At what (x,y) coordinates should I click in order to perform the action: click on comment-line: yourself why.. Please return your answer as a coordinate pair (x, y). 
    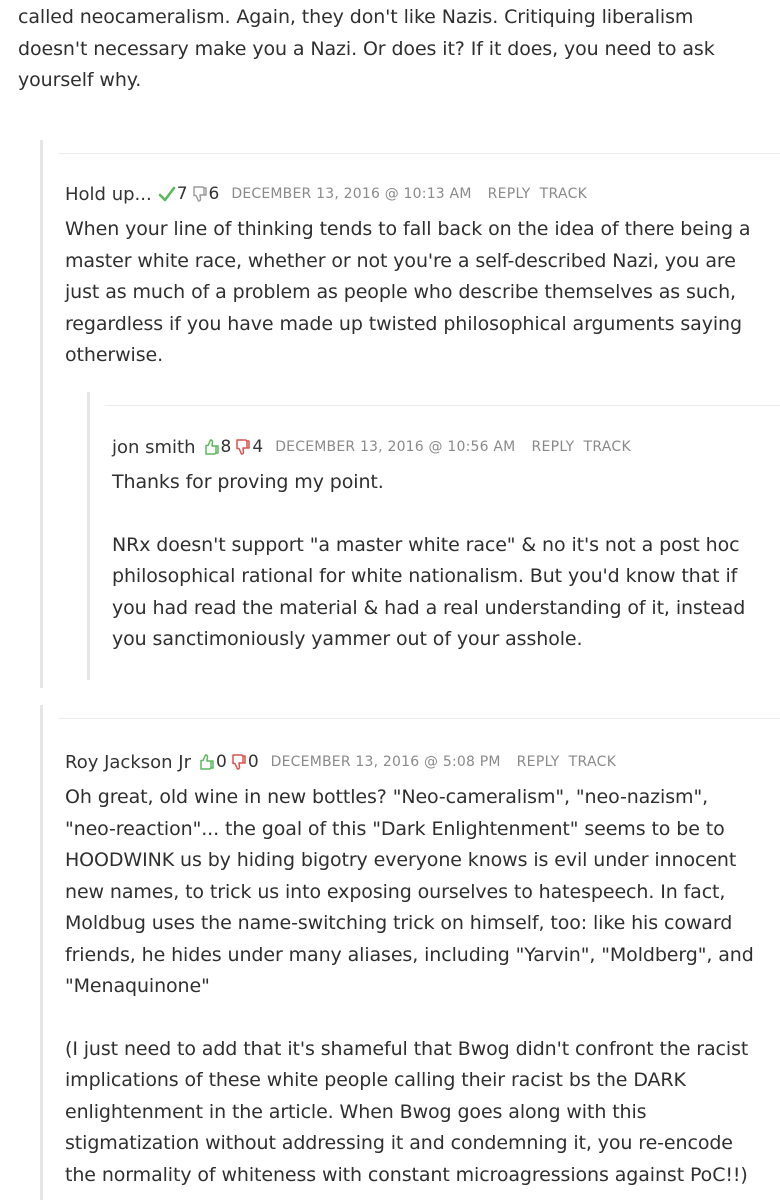
    Looking at the image, I should click on (80, 80).